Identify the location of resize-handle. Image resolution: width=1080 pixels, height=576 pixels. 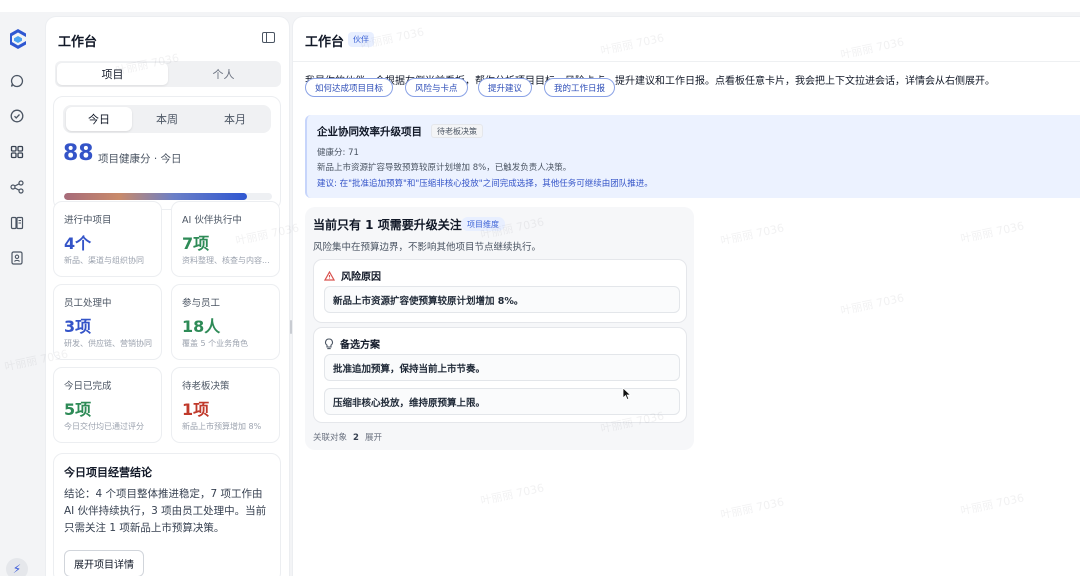
(291, 327).